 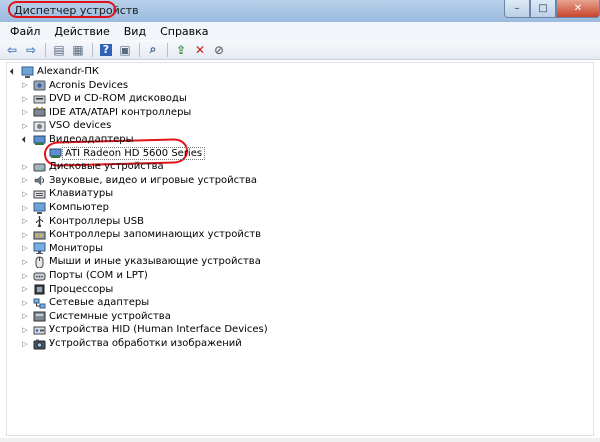 What do you see at coordinates (158, 330) in the screenshot?
I see `tree-item-label: Устройства HID (Human Interface Devices)` at bounding box center [158, 330].